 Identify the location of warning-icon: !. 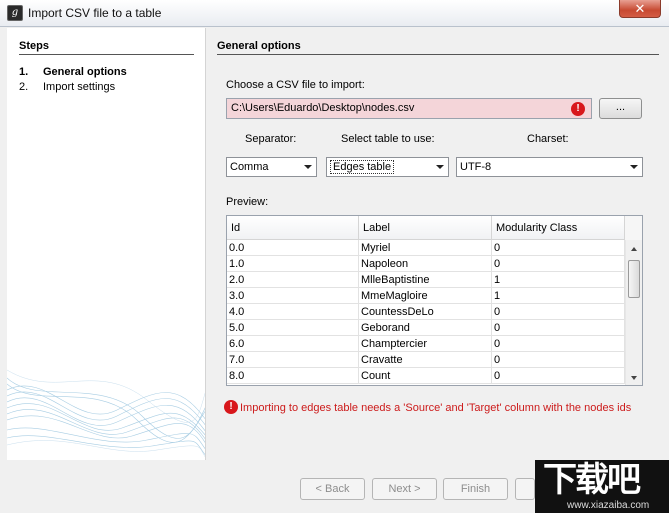
(231, 407).